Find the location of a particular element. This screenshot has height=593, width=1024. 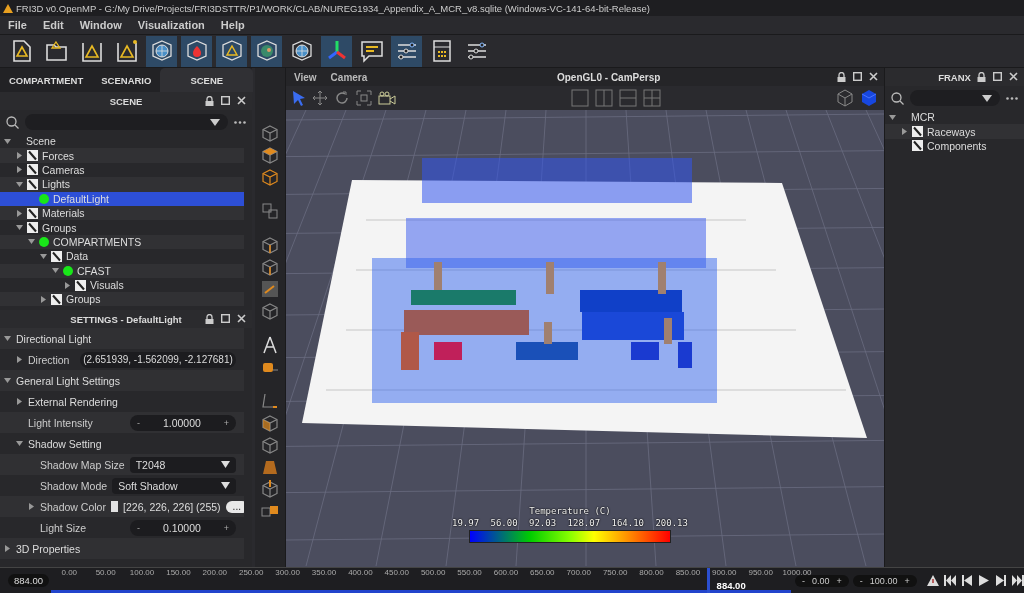

trapezoid-icon is located at coordinates (270, 467).